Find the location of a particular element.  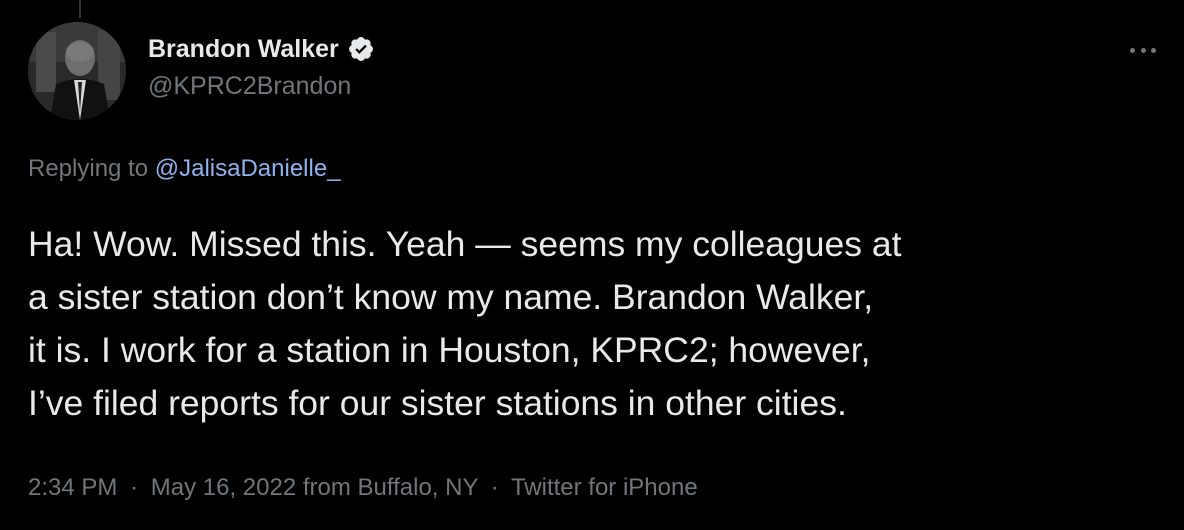

reply-context: Replying to @JalisaDanielle_ is located at coordinates (184, 169).